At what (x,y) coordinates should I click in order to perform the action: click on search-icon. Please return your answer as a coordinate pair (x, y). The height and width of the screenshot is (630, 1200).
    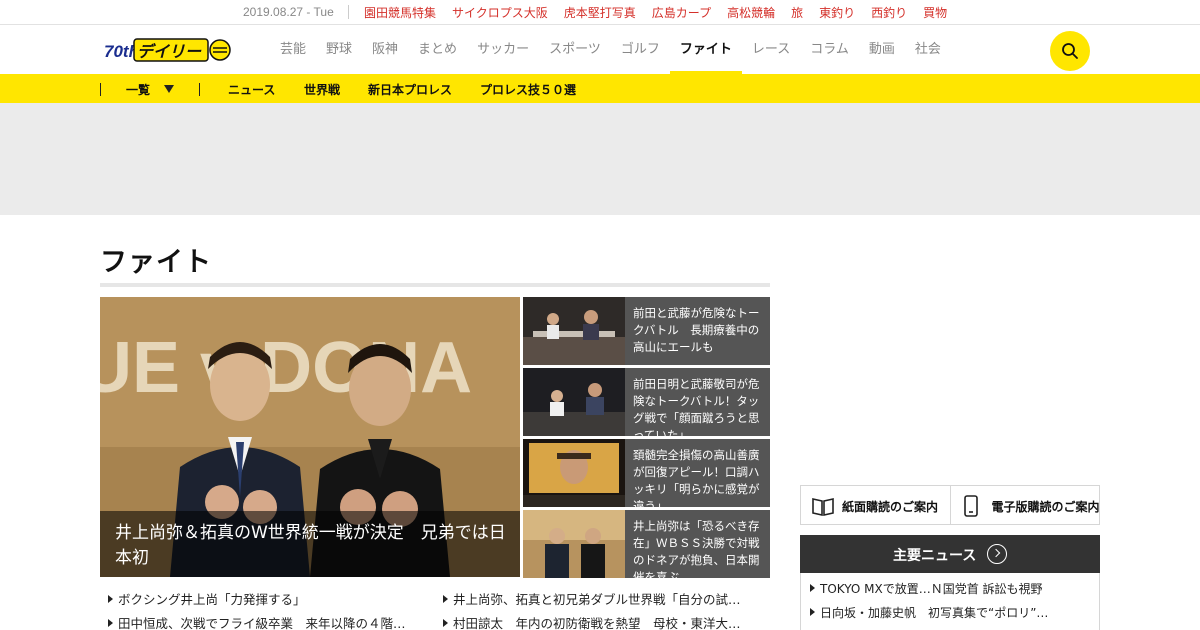
    Looking at the image, I should click on (1070, 51).